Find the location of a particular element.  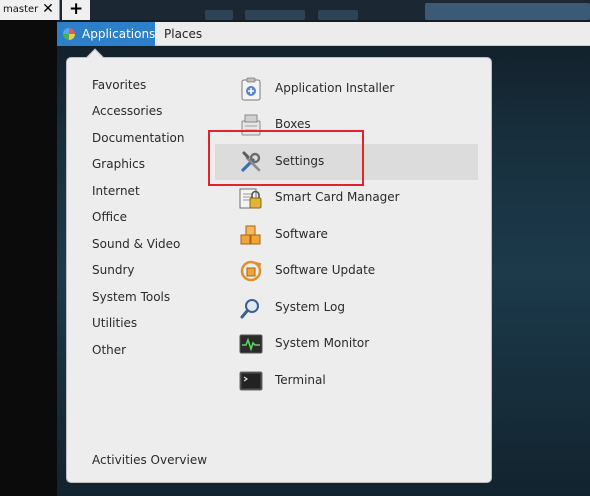

tab-master: master ✕ is located at coordinates (30, 10).